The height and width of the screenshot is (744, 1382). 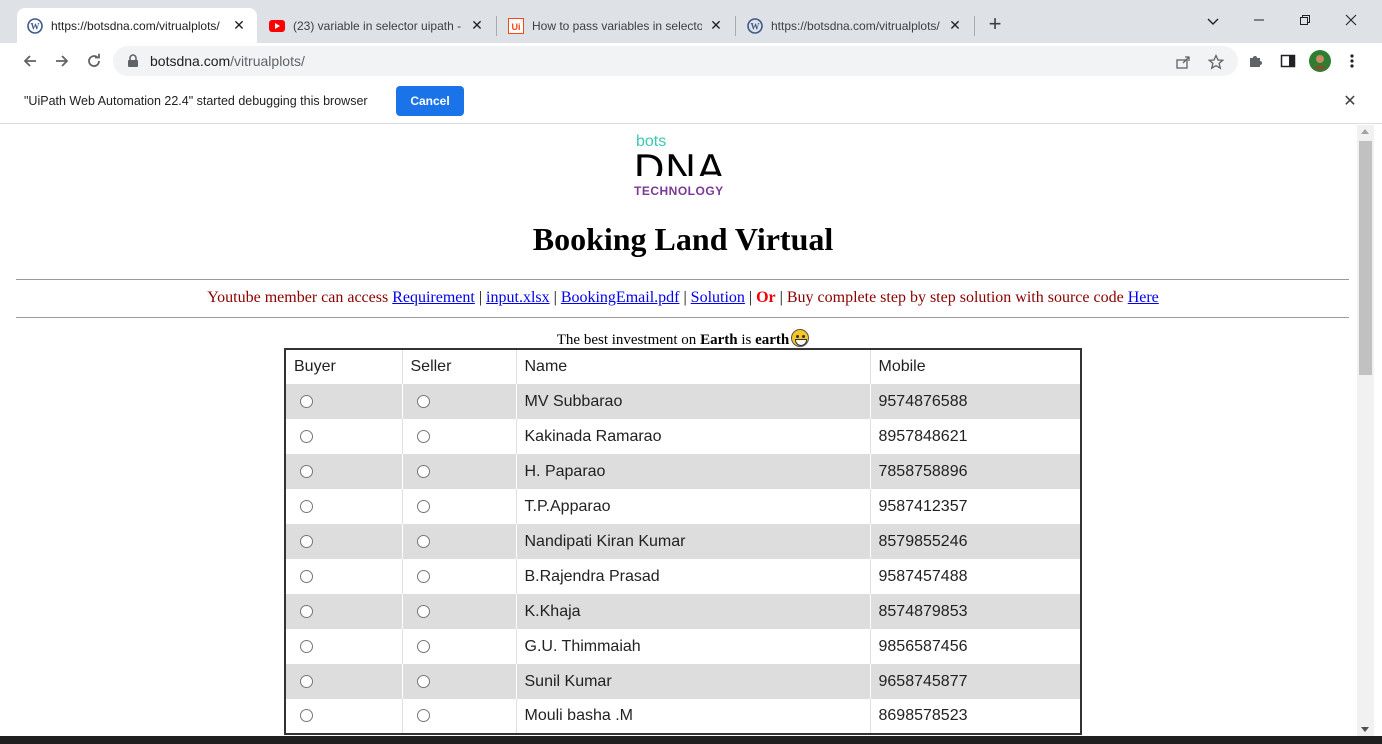 What do you see at coordinates (1143, 297) in the screenshot?
I see `here-link: Here` at bounding box center [1143, 297].